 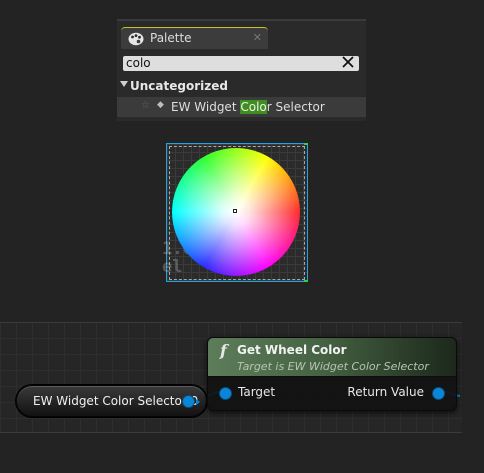 I want to click on variable-node: EW Widget Color Selector 0, so click(x=111, y=401).